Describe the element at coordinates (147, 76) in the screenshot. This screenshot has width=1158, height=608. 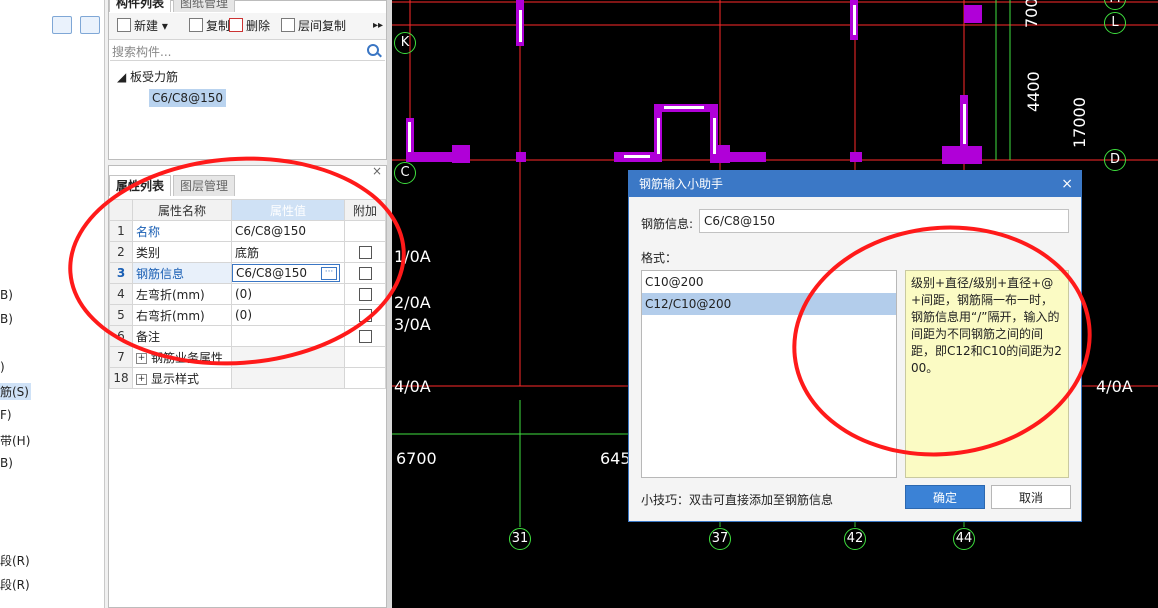
I see `tree-group-slab-rebar: ◢ 板受力筋` at that location.